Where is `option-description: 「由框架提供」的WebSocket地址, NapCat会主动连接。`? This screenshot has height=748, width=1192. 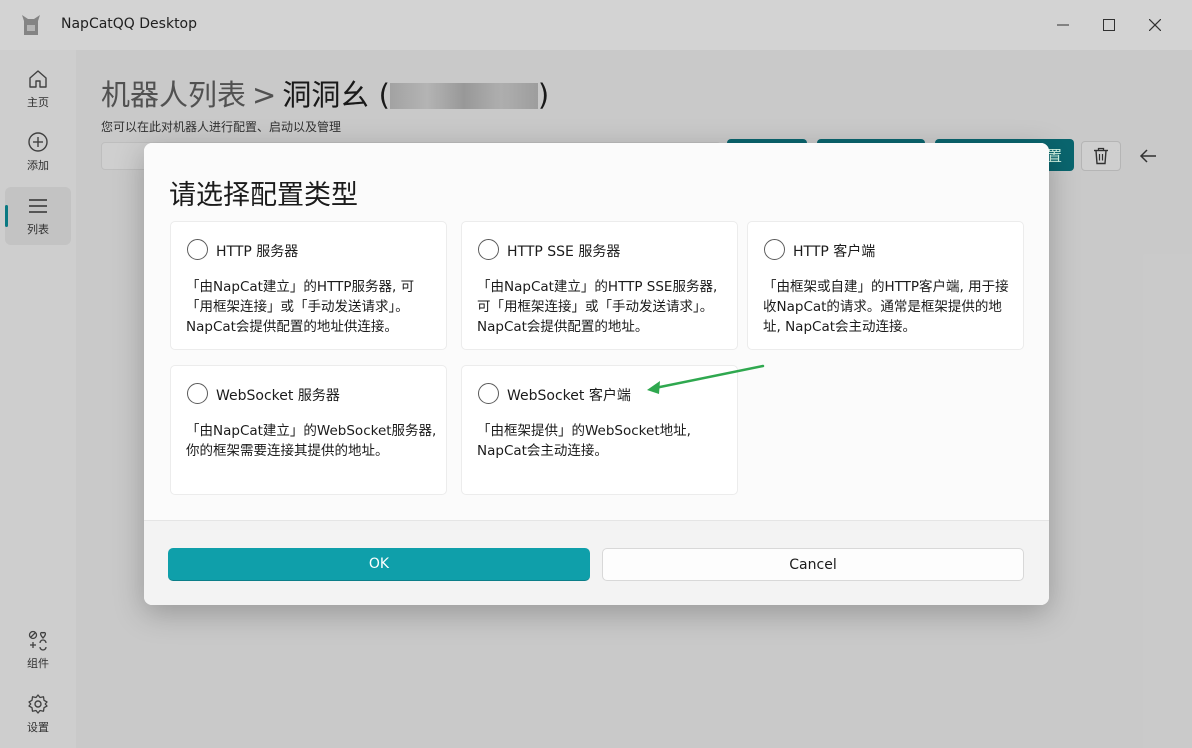 option-description: 「由框架提供」的WebSocket地址, NapCat会主动连接。 is located at coordinates (584, 441).